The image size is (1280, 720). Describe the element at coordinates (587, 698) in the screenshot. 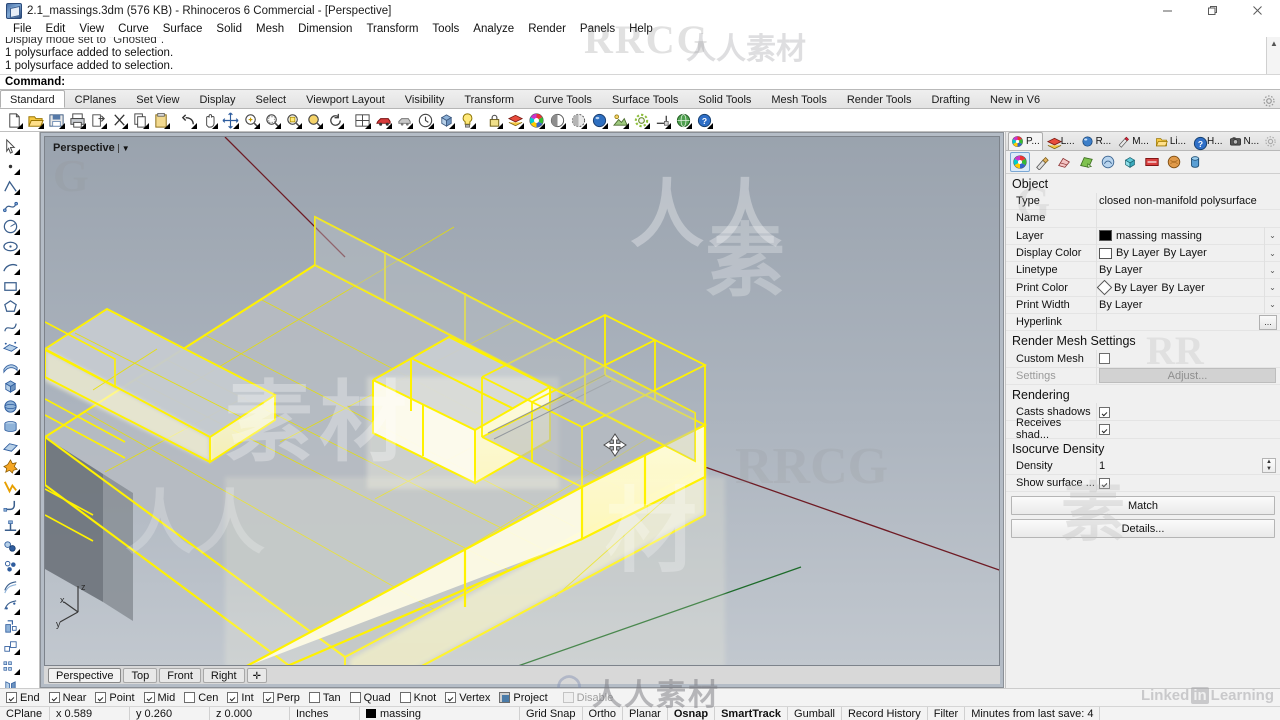

I see `osnap-disable: Disable` at that location.